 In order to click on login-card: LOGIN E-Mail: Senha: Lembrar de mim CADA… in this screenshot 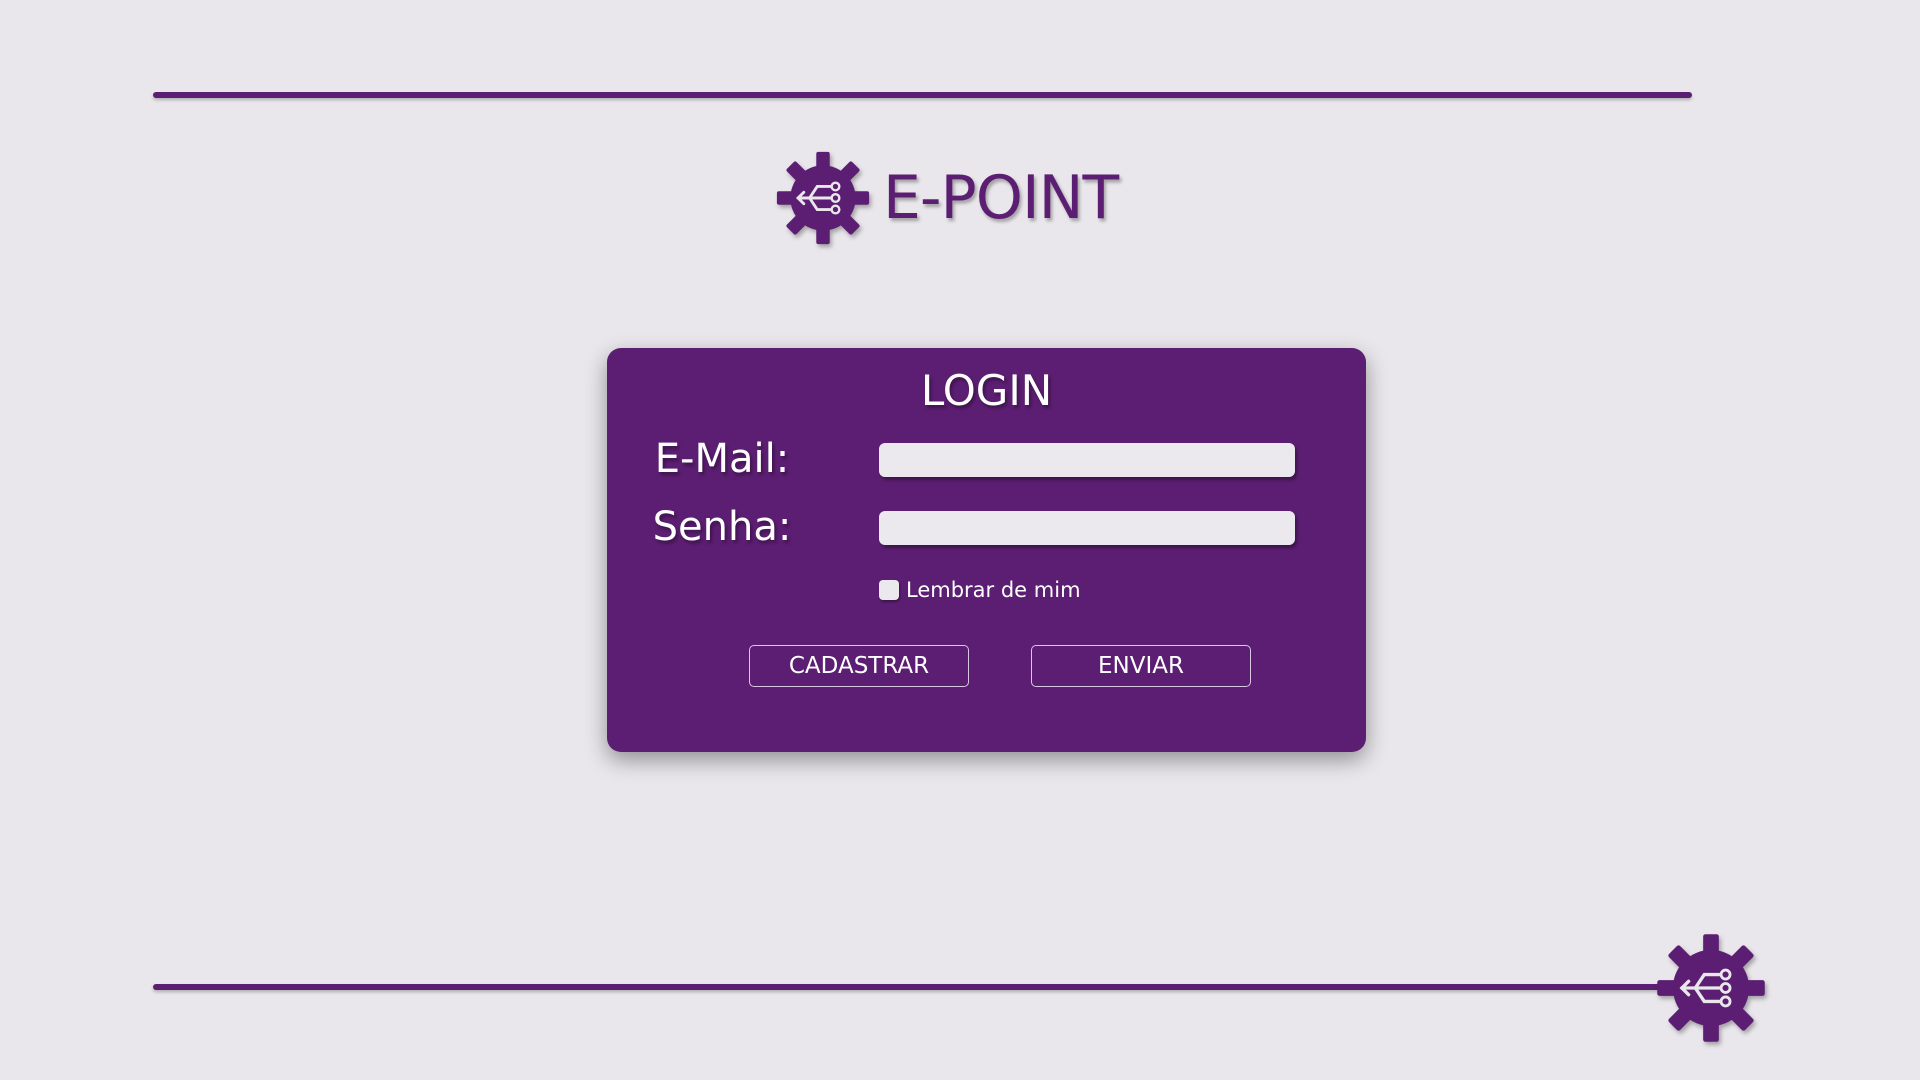, I will do `click(986, 550)`.